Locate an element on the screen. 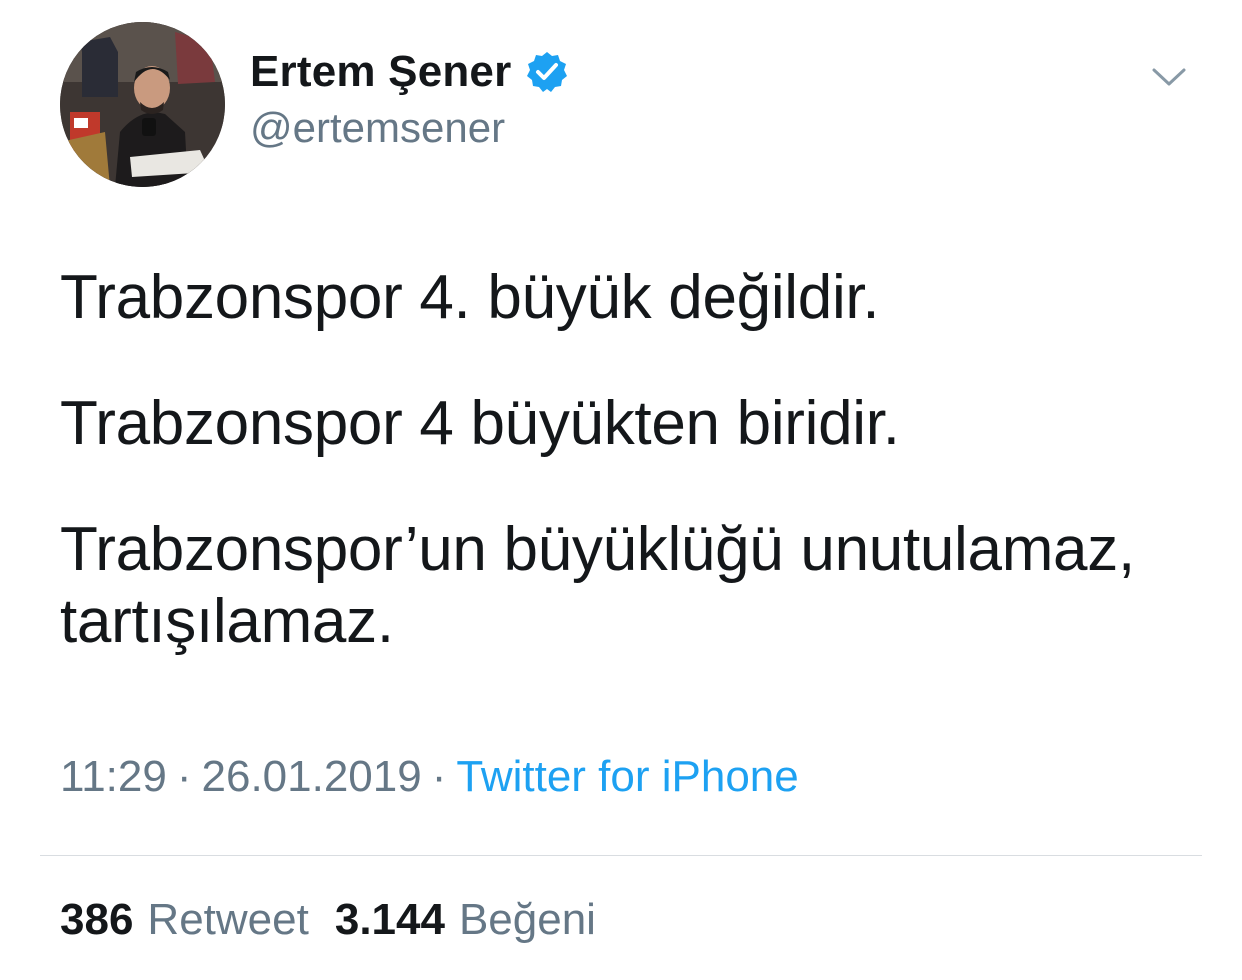 The height and width of the screenshot is (980, 1242). retweets-count: 386 is located at coordinates (97, 919).